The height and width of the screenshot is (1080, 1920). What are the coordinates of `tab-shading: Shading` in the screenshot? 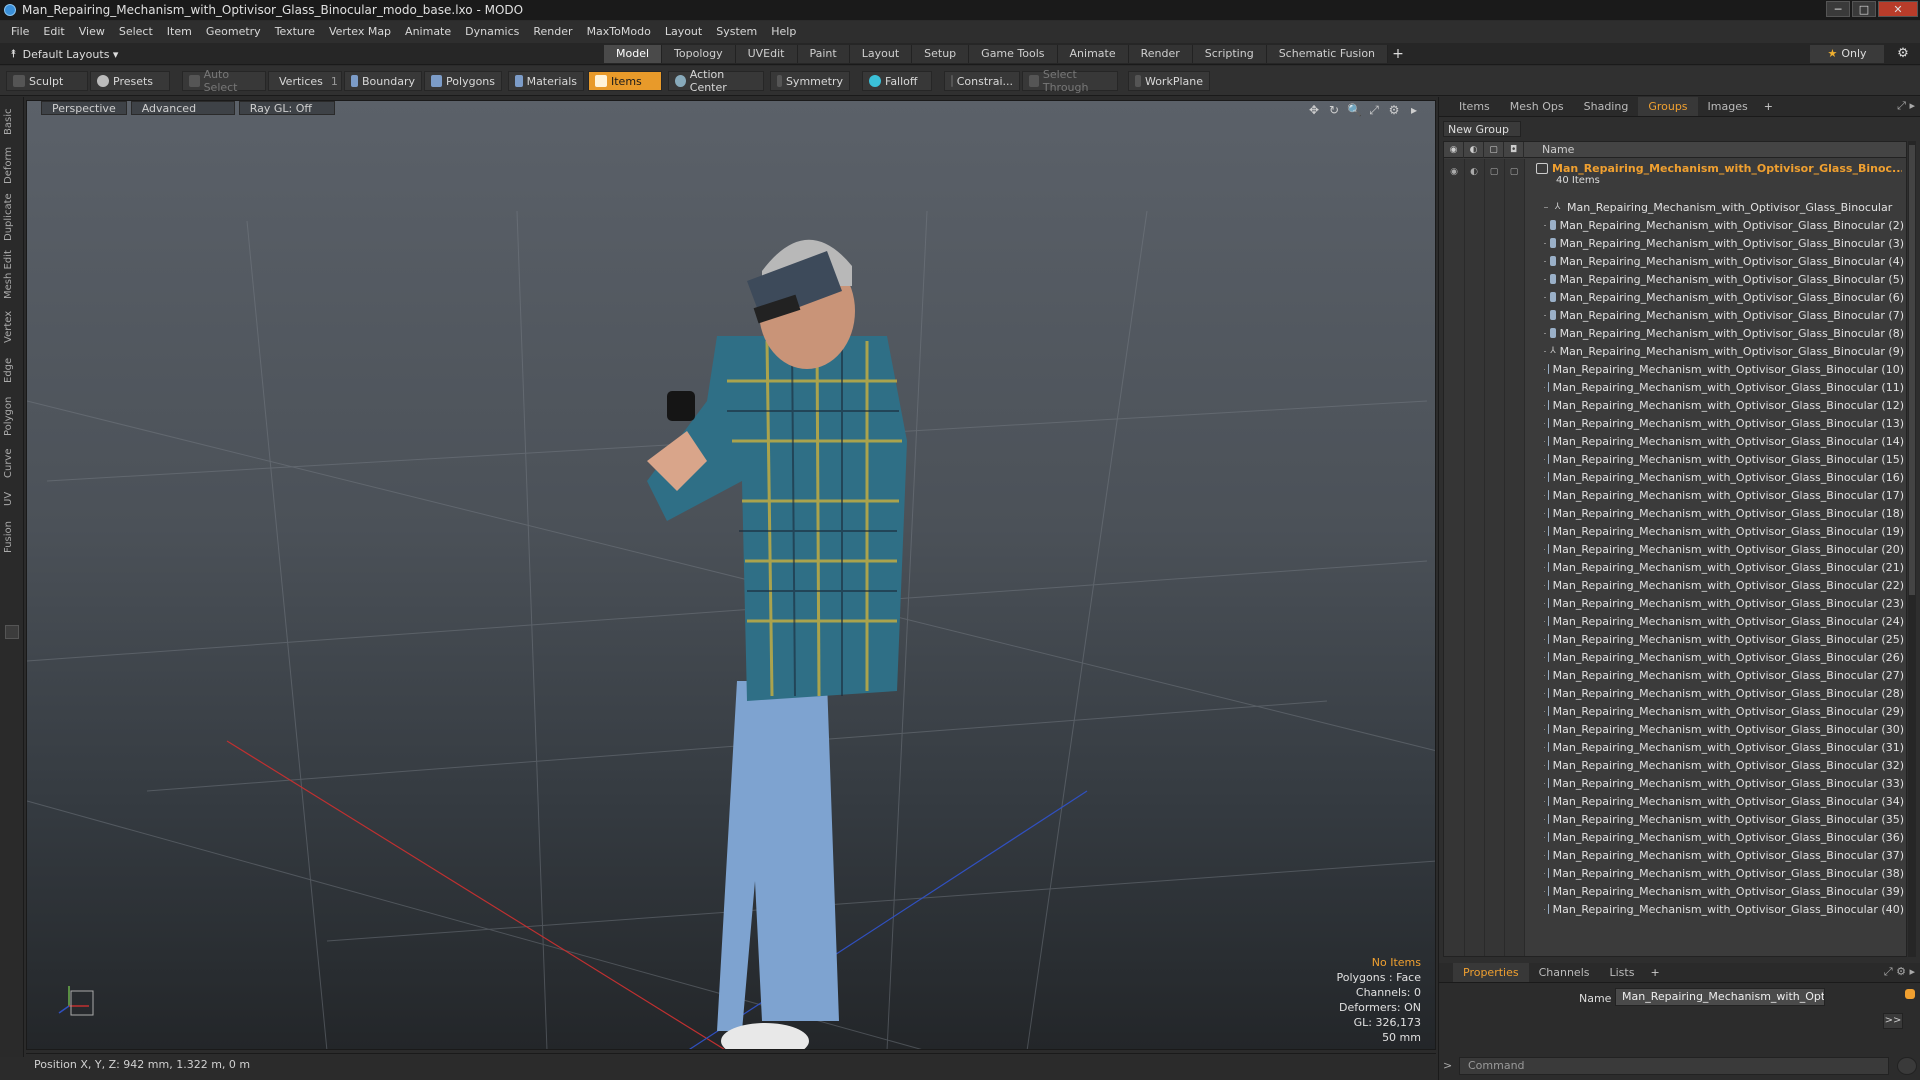 It's located at (1606, 106).